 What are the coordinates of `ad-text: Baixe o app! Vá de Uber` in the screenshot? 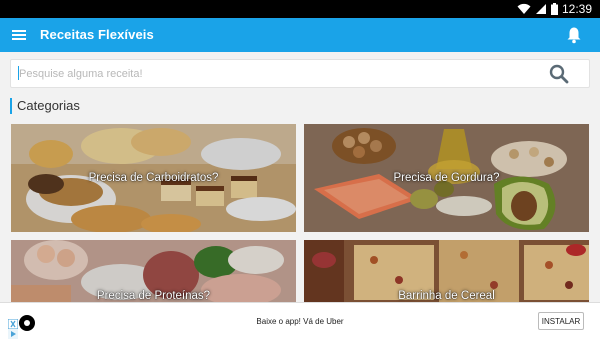 It's located at (300, 321).